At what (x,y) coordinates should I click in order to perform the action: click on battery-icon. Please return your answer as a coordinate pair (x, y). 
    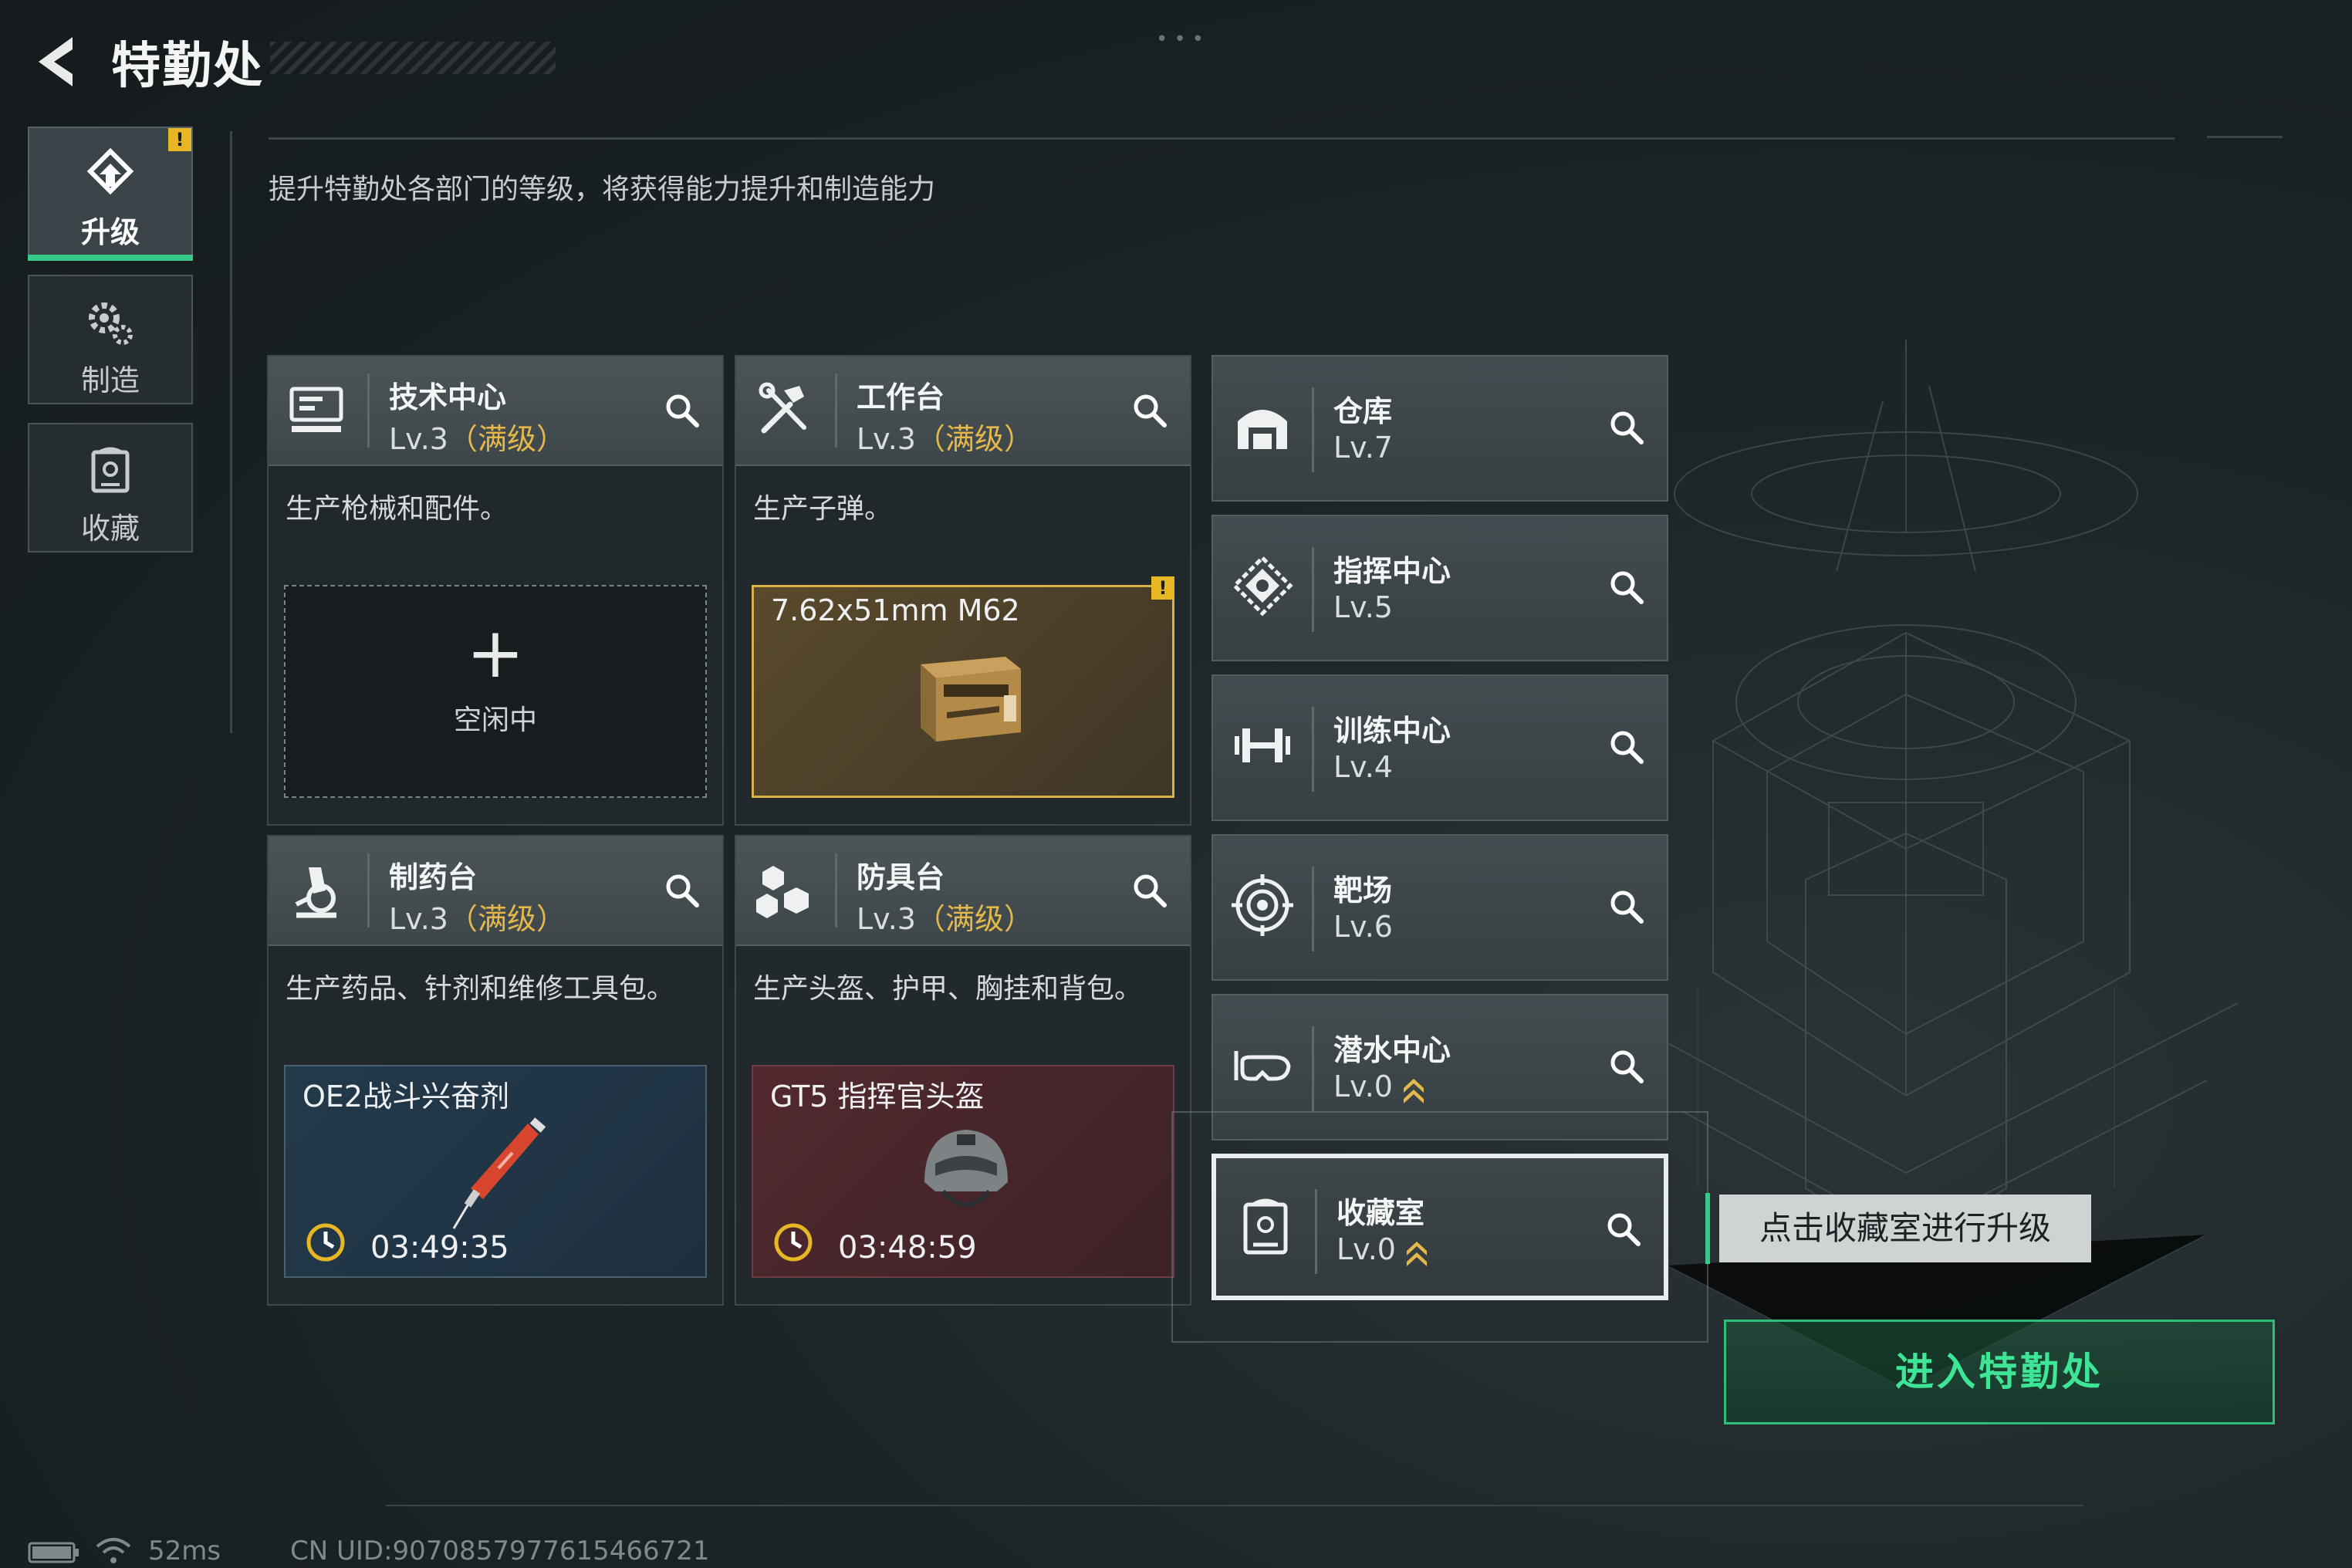
    Looking at the image, I should click on (53, 1552).